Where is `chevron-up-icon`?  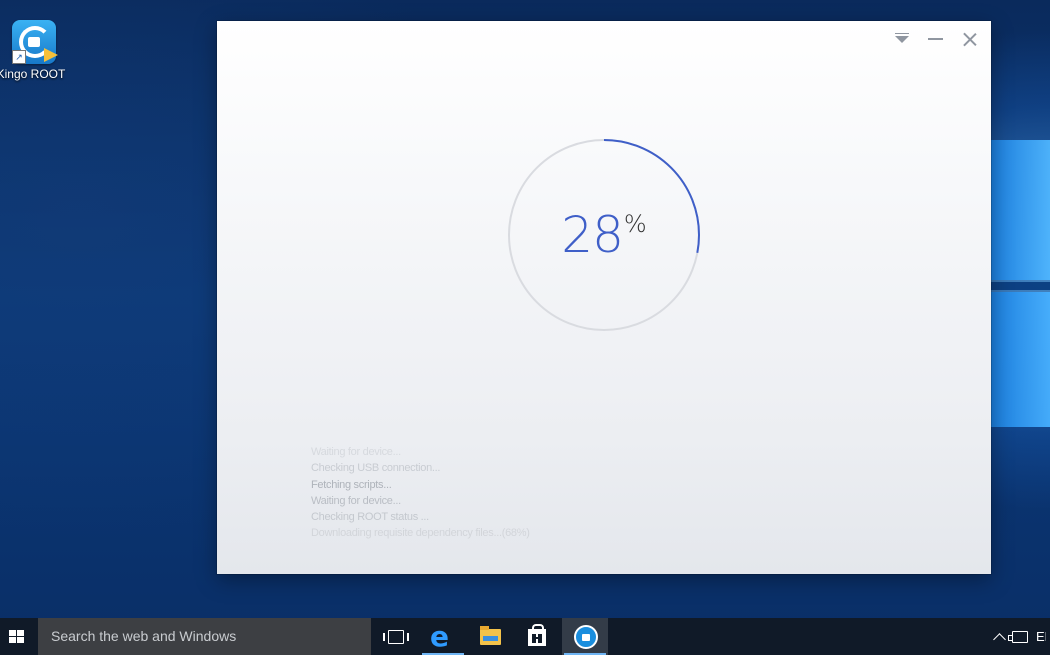 chevron-up-icon is located at coordinates (999, 639).